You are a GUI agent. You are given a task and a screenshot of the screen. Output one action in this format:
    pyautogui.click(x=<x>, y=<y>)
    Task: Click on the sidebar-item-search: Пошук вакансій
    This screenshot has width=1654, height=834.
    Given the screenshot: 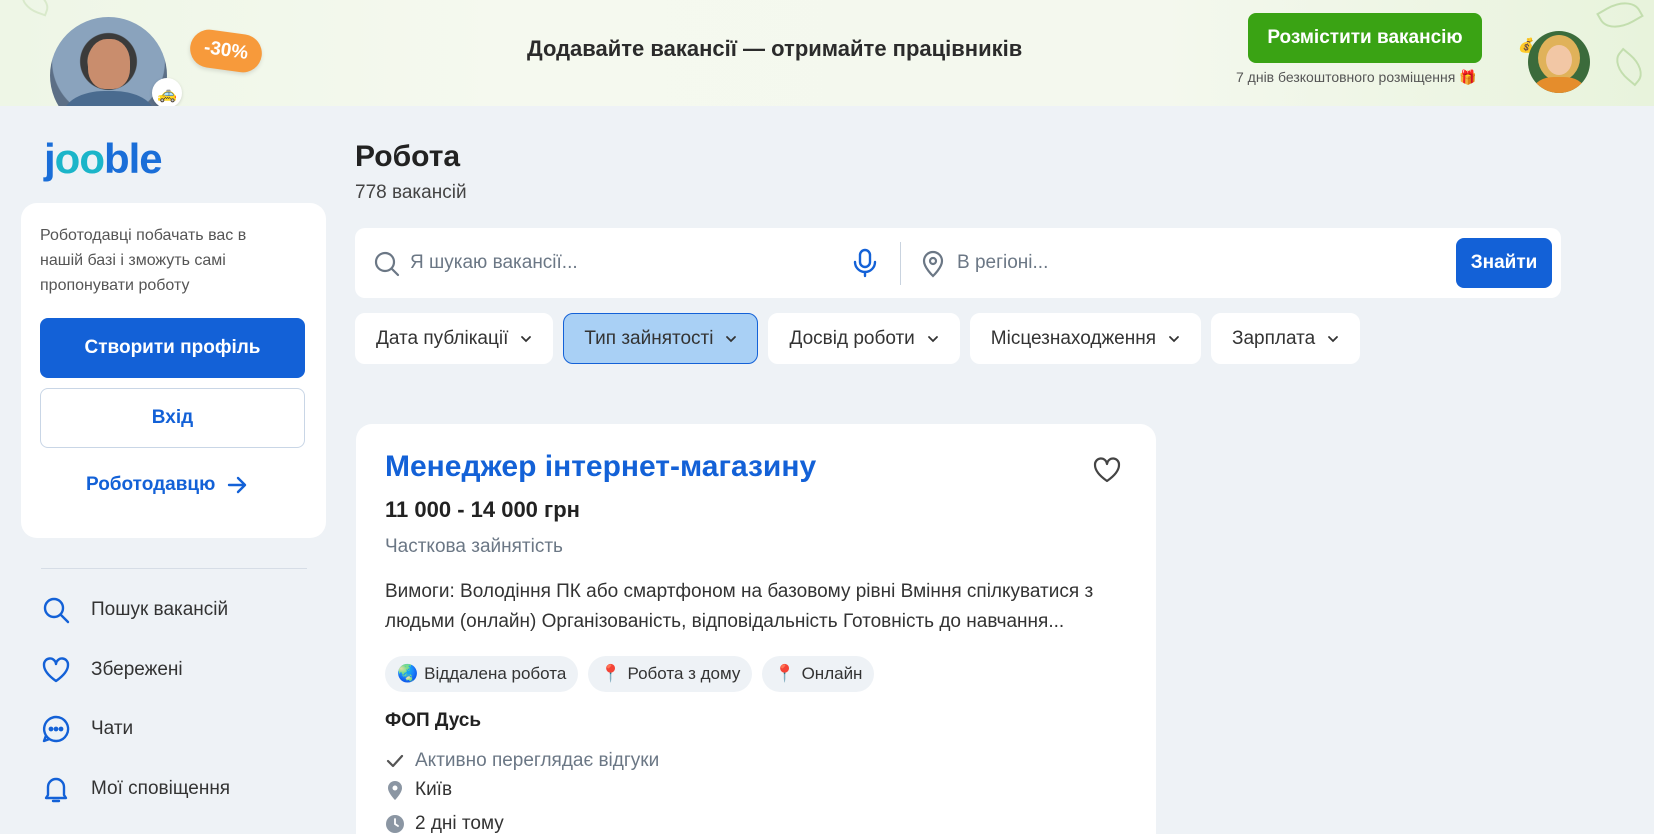 What is the action you would take?
    pyautogui.click(x=134, y=610)
    